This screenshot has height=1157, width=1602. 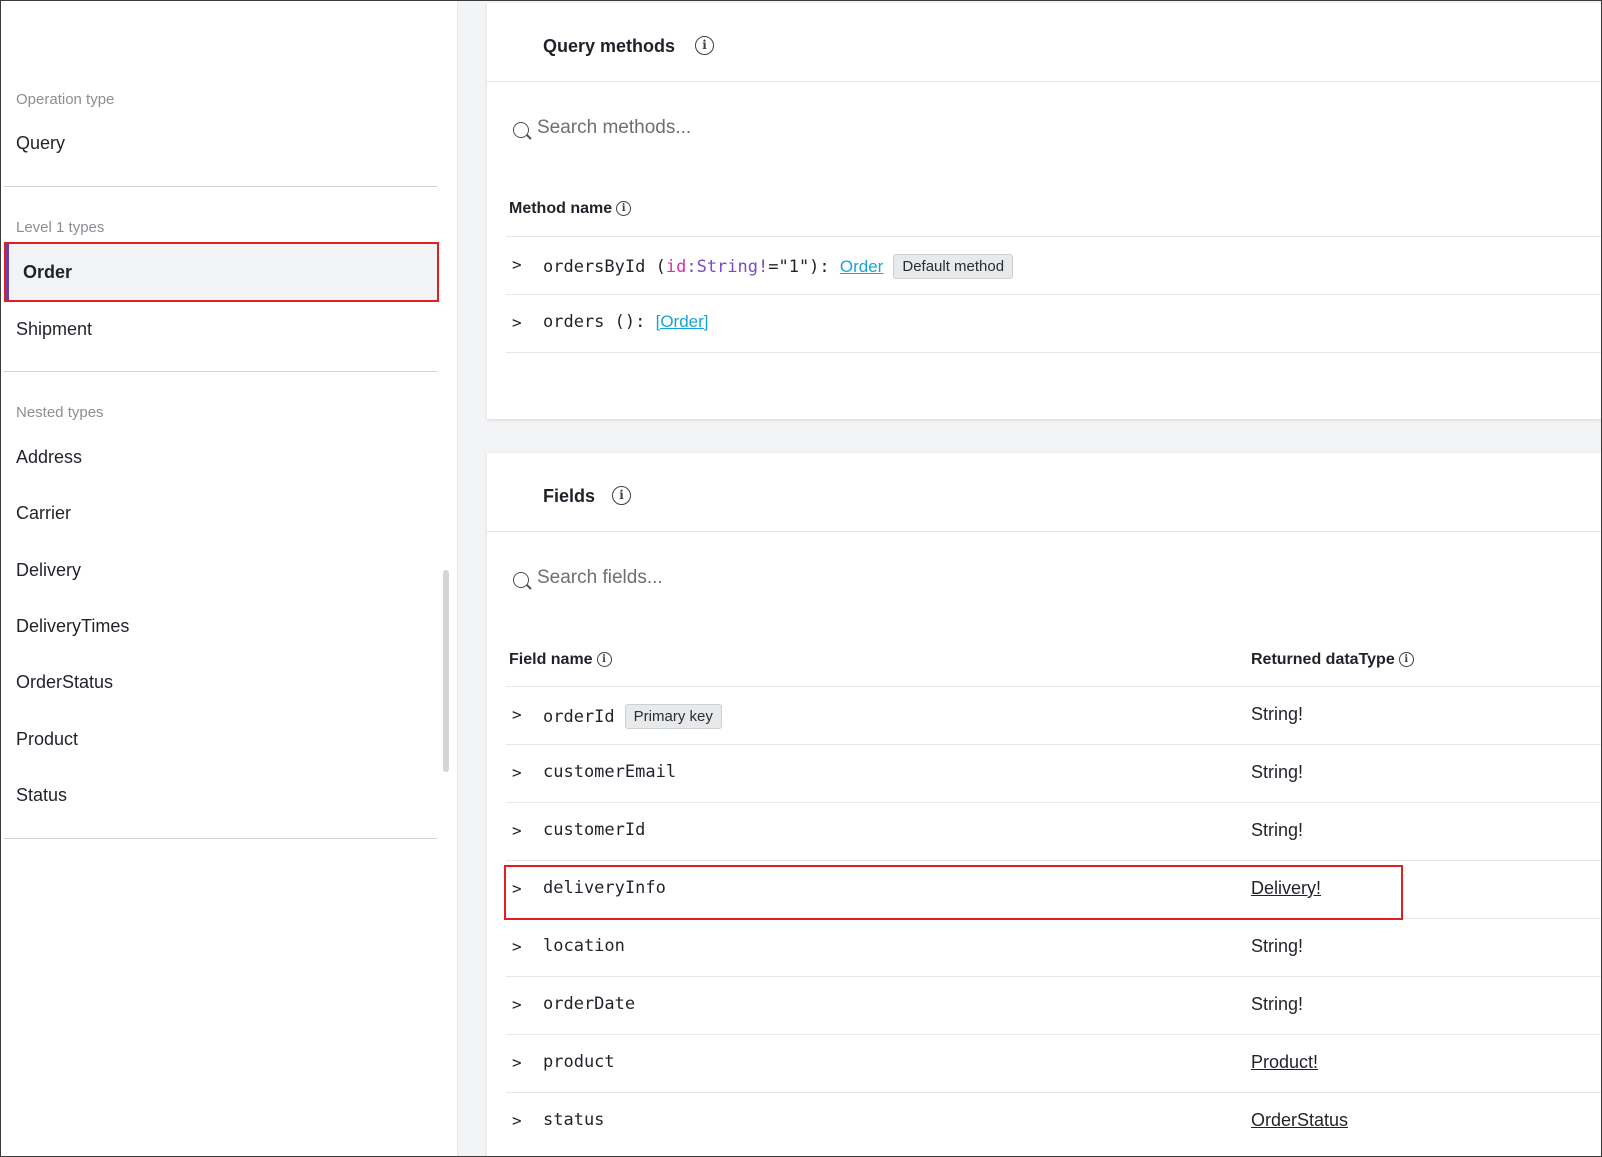 I want to click on field-name: product, so click(x=579, y=1062).